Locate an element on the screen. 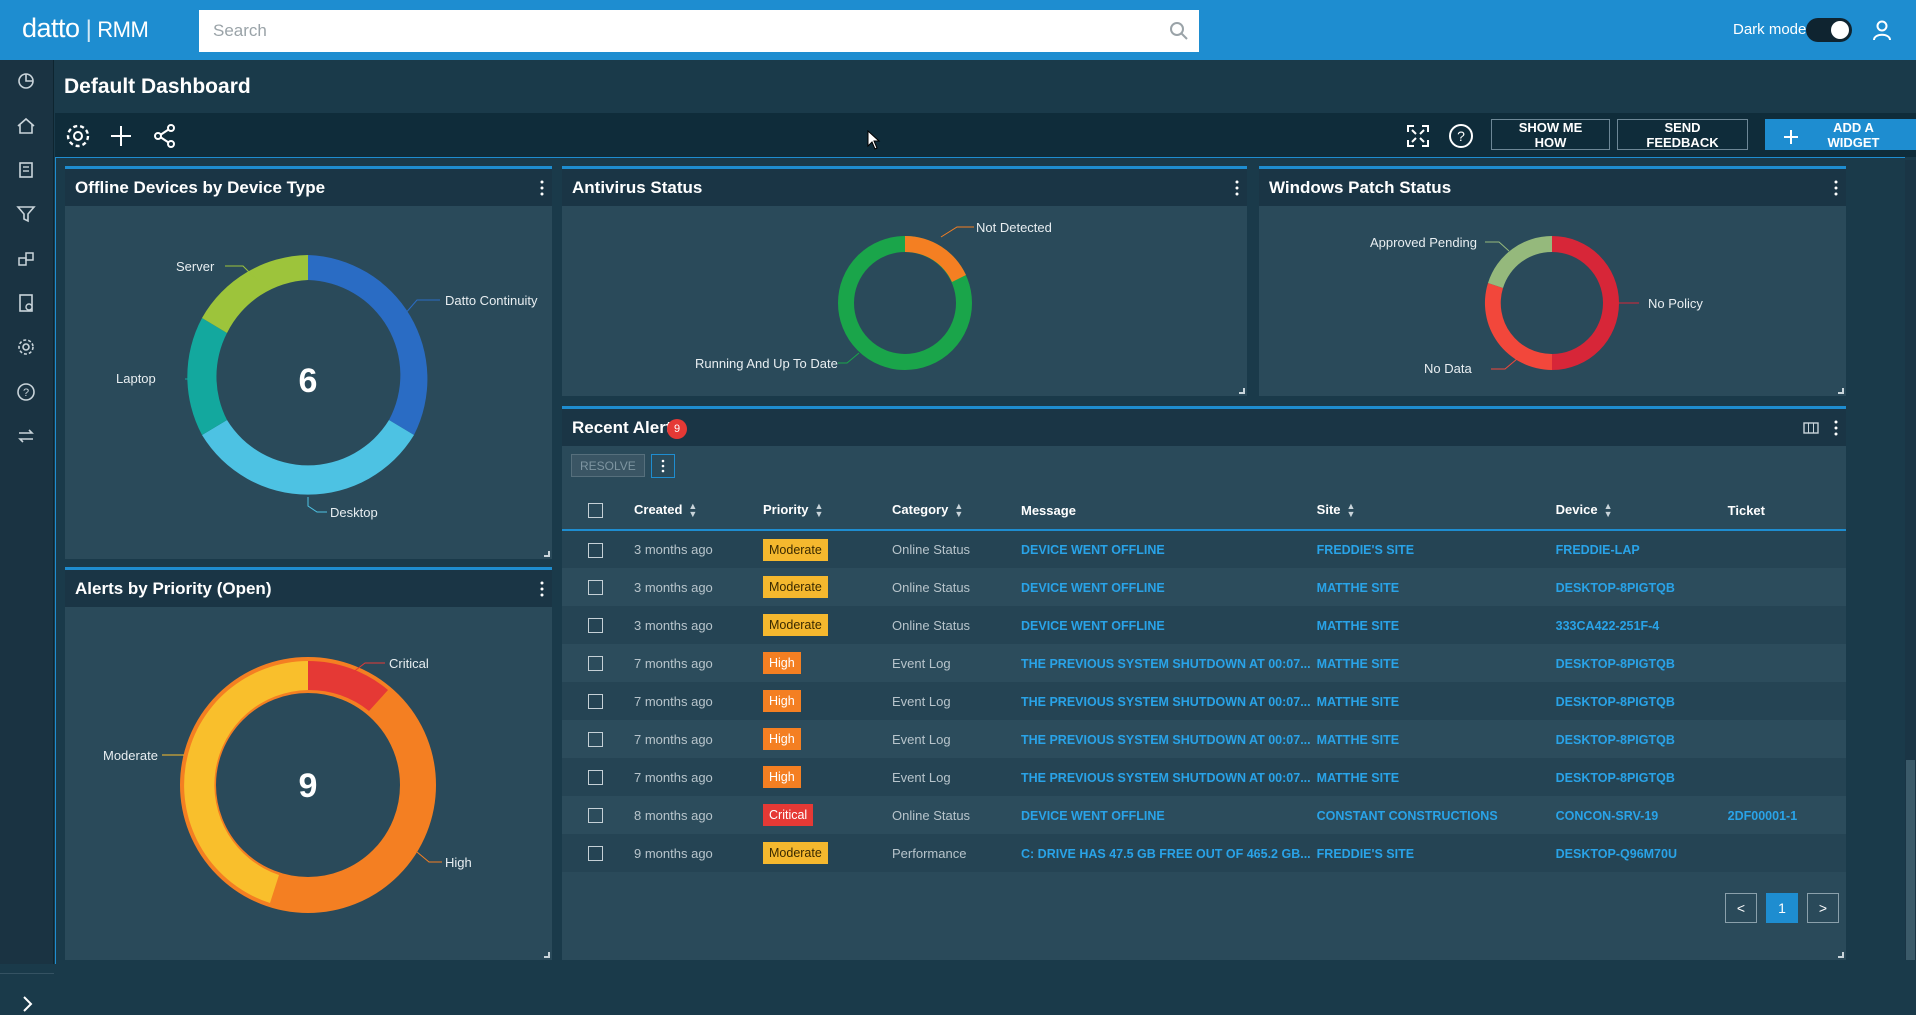 The image size is (1916, 1015). site-link: CONSTANT CONSTRUCTIONS is located at coordinates (1407, 816).